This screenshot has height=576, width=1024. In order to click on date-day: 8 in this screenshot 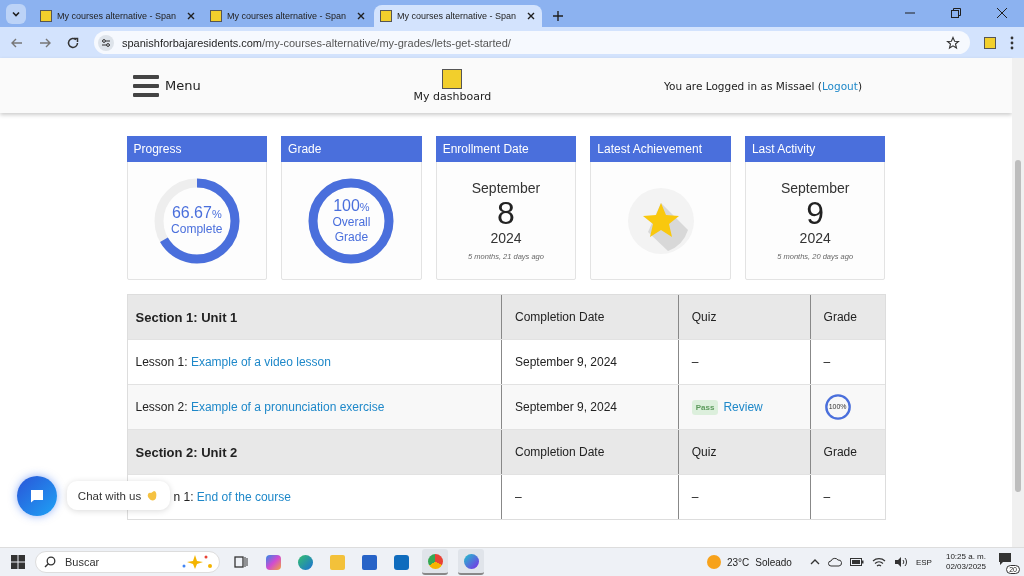, I will do `click(506, 213)`.